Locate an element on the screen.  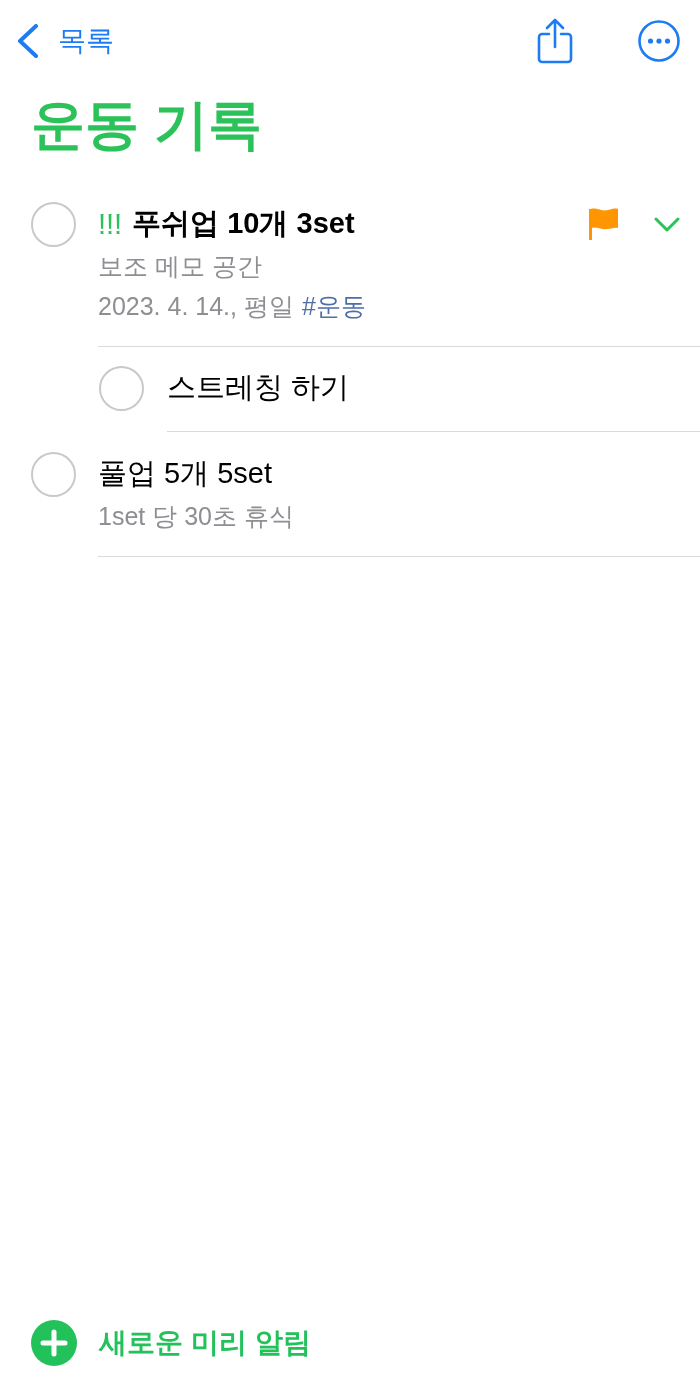
priority-marks: !!! is located at coordinates (110, 224).